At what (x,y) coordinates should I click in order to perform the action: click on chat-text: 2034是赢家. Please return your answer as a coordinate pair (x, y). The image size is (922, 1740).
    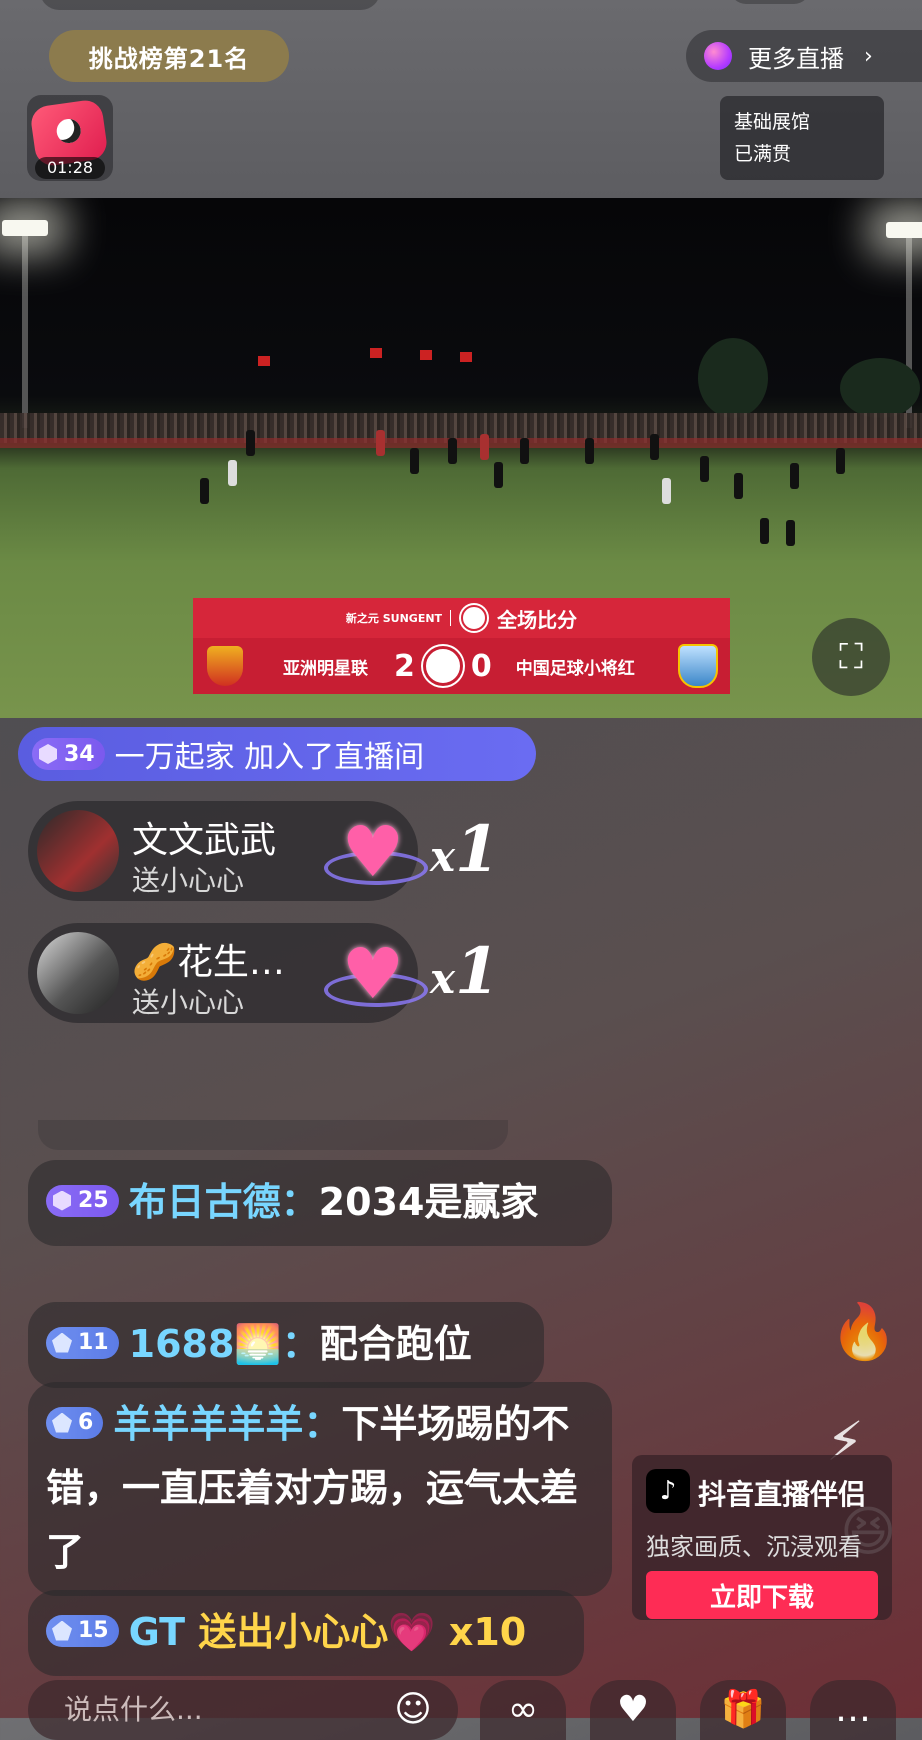
    Looking at the image, I should click on (428, 1202).